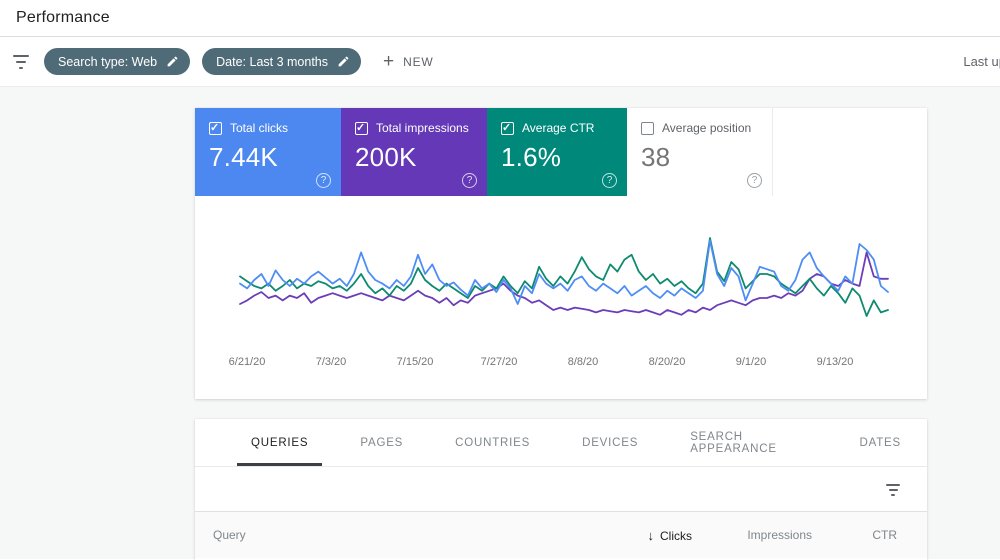 Image resolution: width=1000 pixels, height=560 pixels. Describe the element at coordinates (627, 535) in the screenshot. I see `column-header-clicks: ↓ Clicks` at that location.